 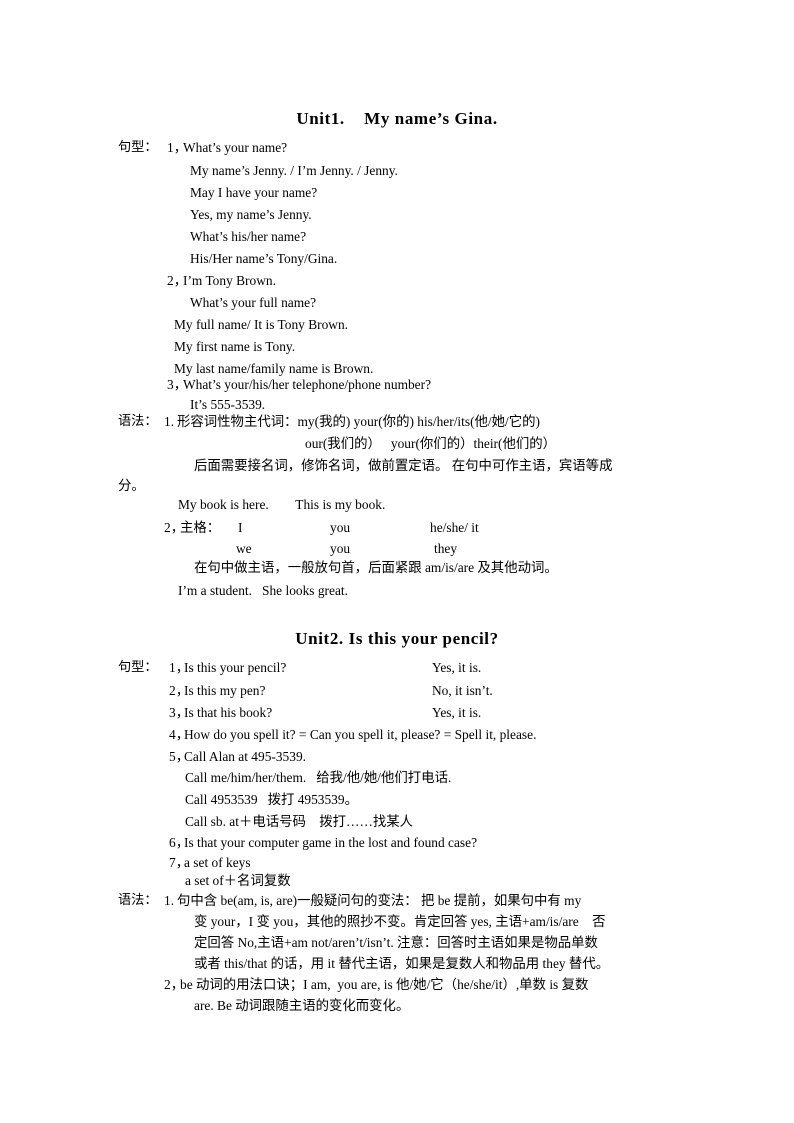 I want to click on unit2-grammar-label: 语法：, so click(x=138, y=900).